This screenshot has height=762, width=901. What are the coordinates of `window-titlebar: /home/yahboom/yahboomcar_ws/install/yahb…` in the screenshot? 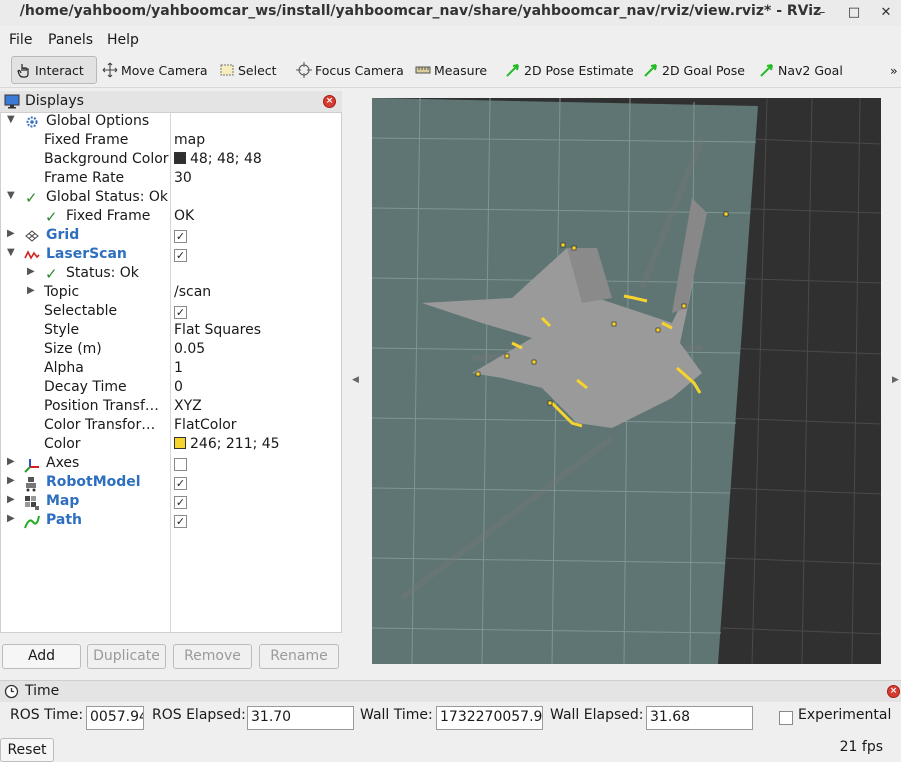 It's located at (450, 13).